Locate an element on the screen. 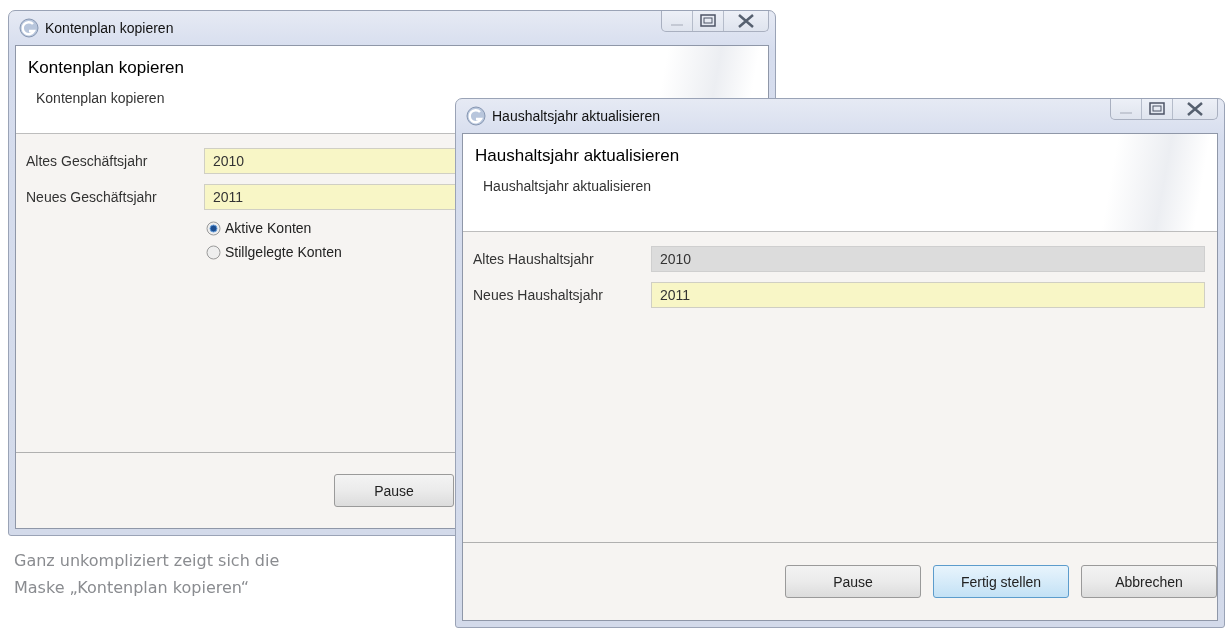 The image size is (1225, 628). field-label: Neues Haushaltsjahr is located at coordinates (538, 295).